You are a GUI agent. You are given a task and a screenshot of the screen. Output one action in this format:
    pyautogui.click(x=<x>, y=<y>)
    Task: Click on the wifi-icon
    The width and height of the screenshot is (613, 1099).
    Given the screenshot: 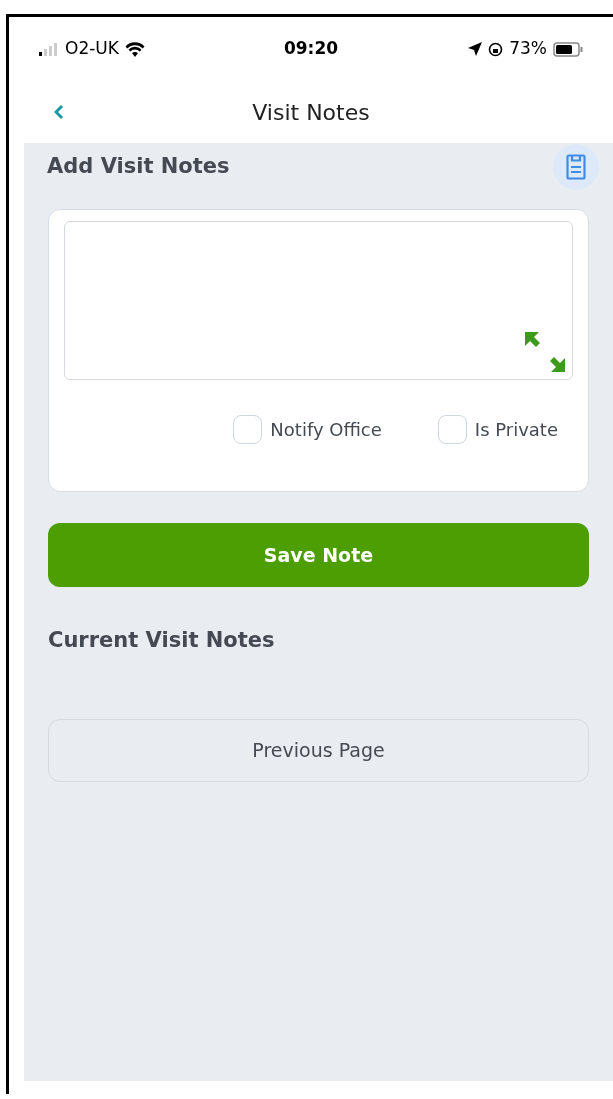 What is the action you would take?
    pyautogui.click(x=134, y=49)
    